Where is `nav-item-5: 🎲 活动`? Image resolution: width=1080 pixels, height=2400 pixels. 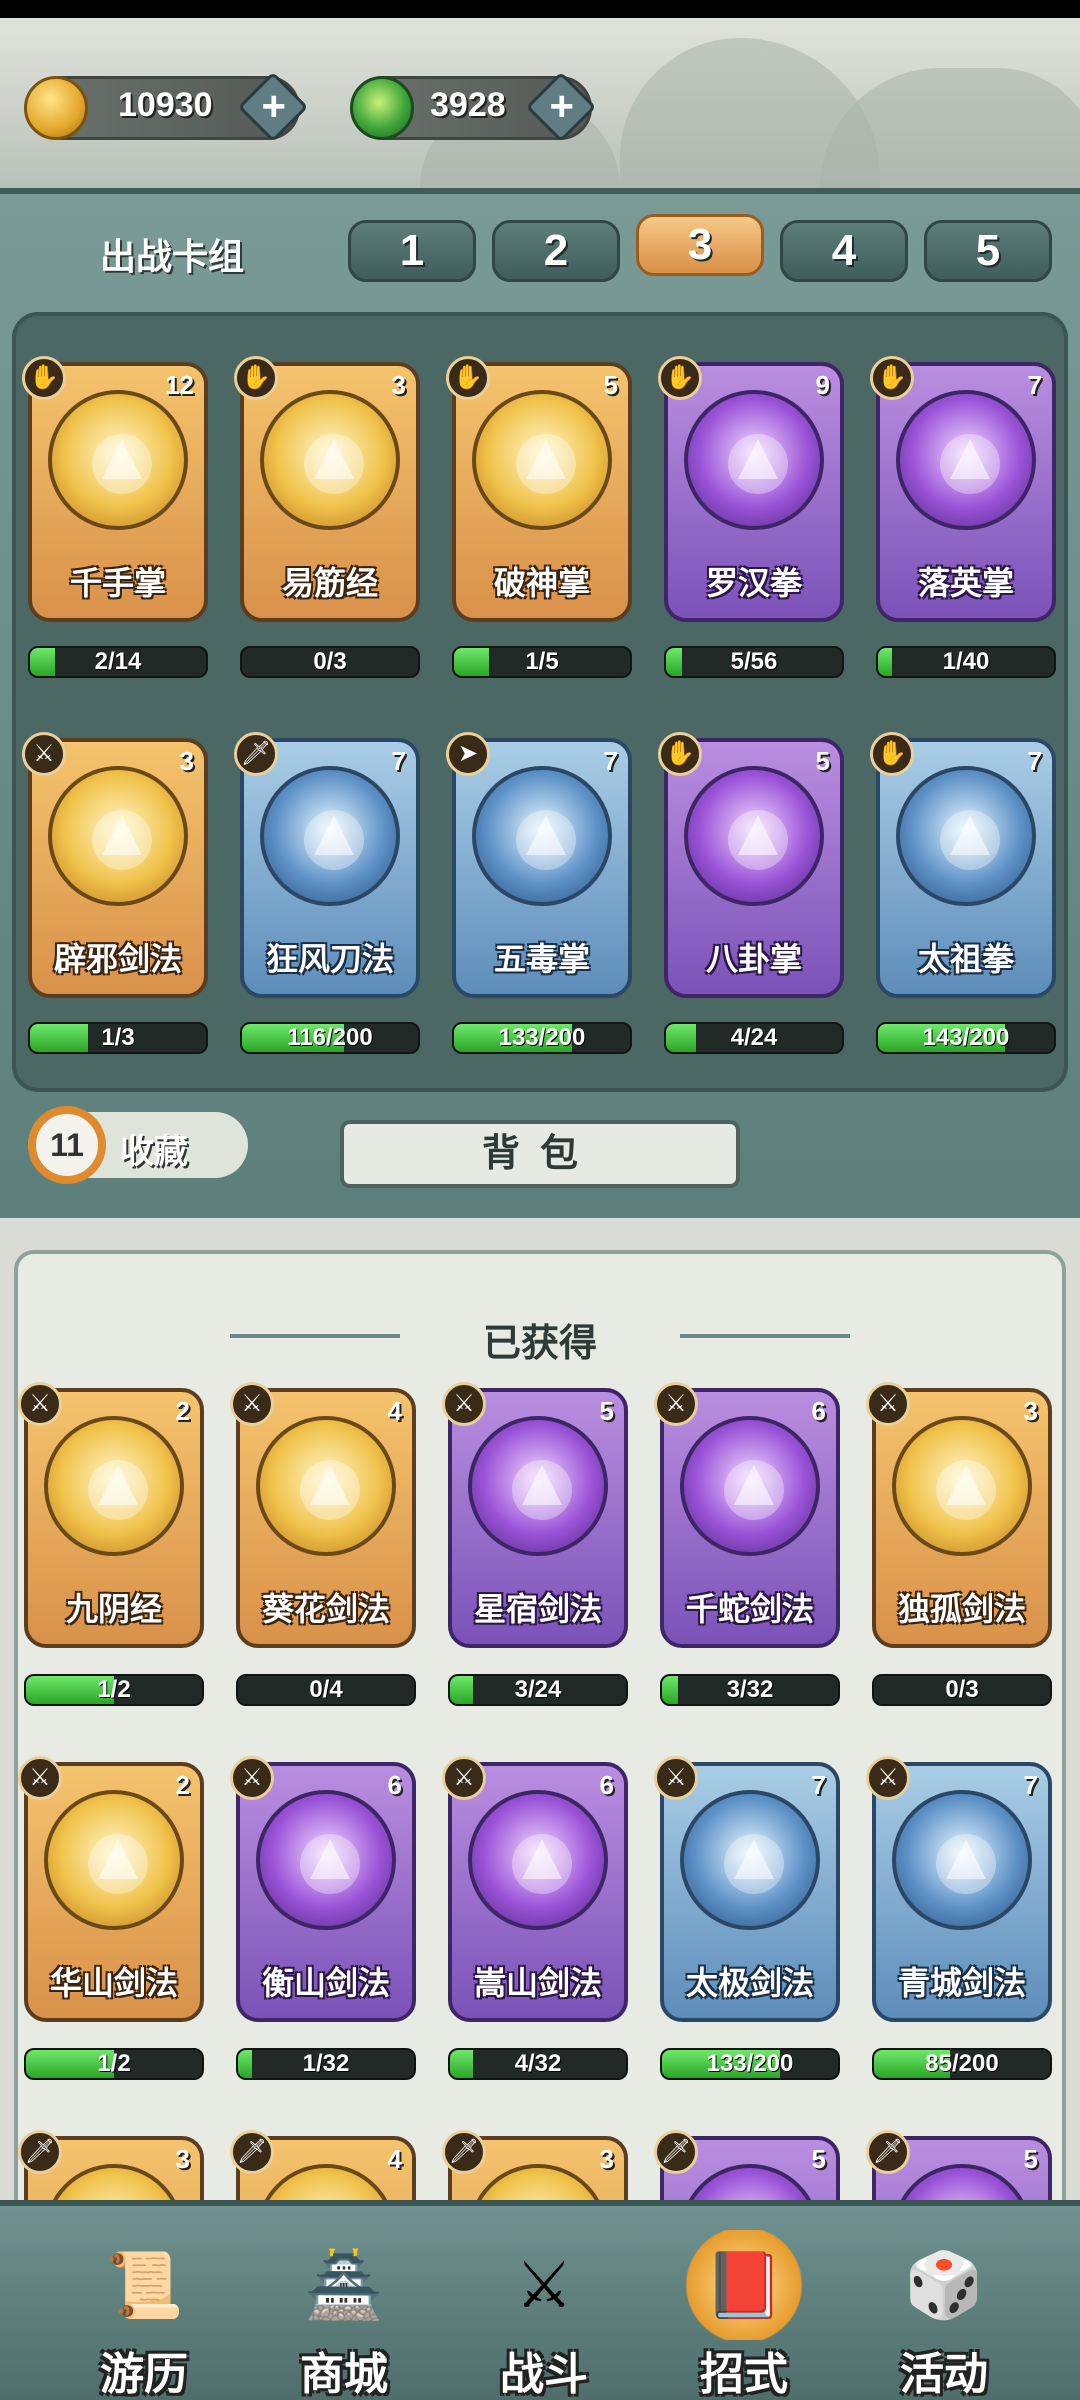
nav-item-5: 🎲 活动 is located at coordinates (944, 2310).